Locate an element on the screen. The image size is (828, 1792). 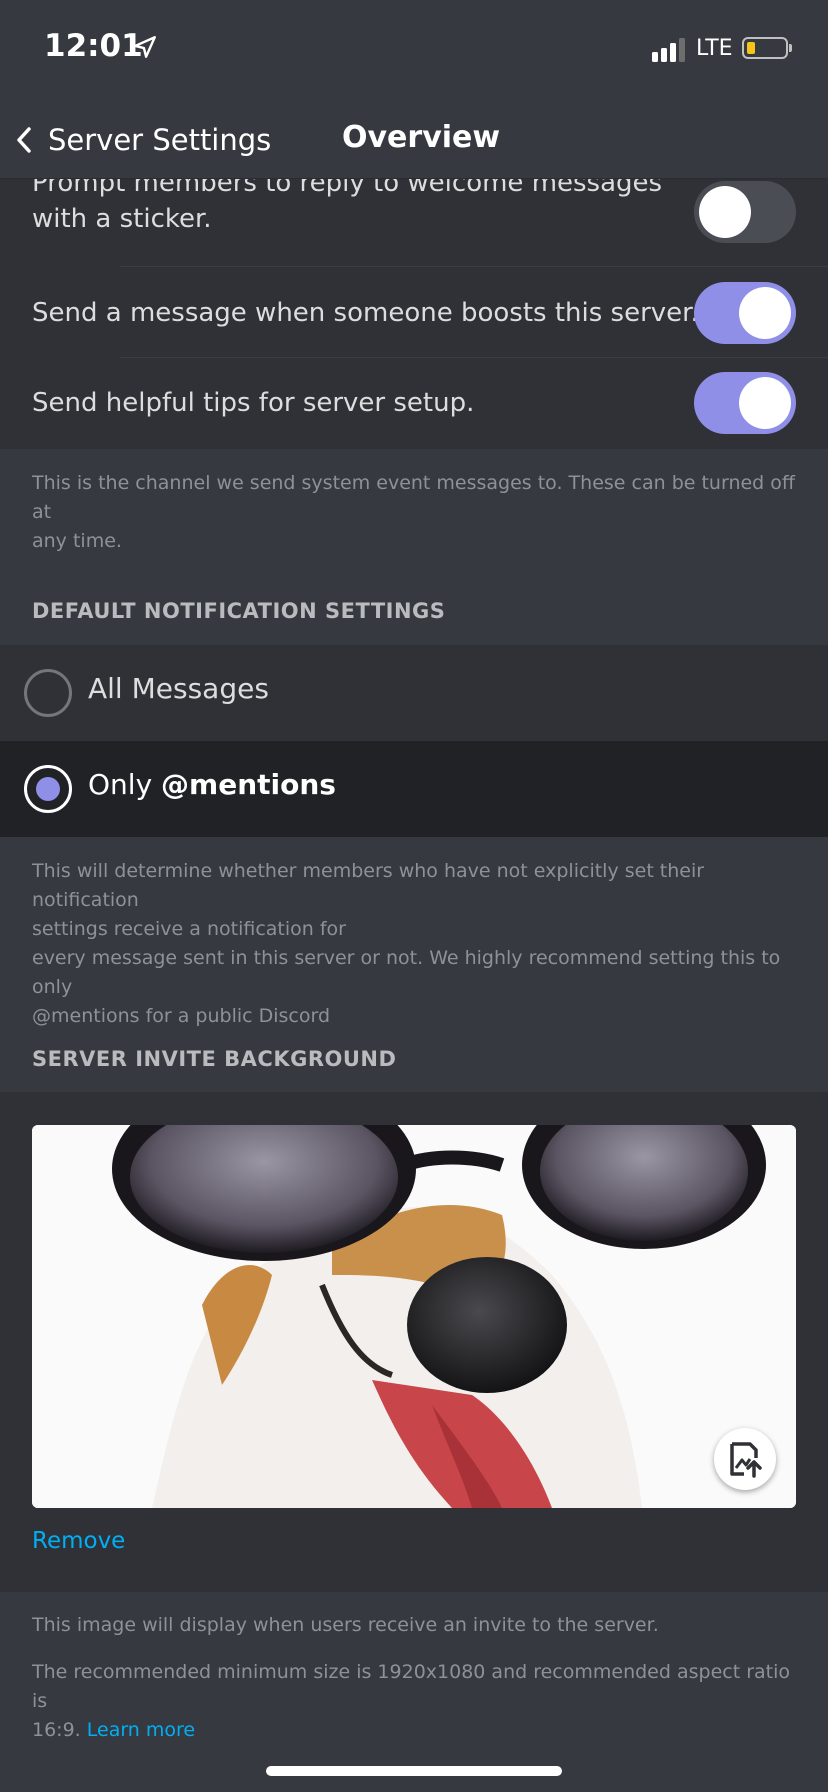
signal-icon is located at coordinates (668, 50).